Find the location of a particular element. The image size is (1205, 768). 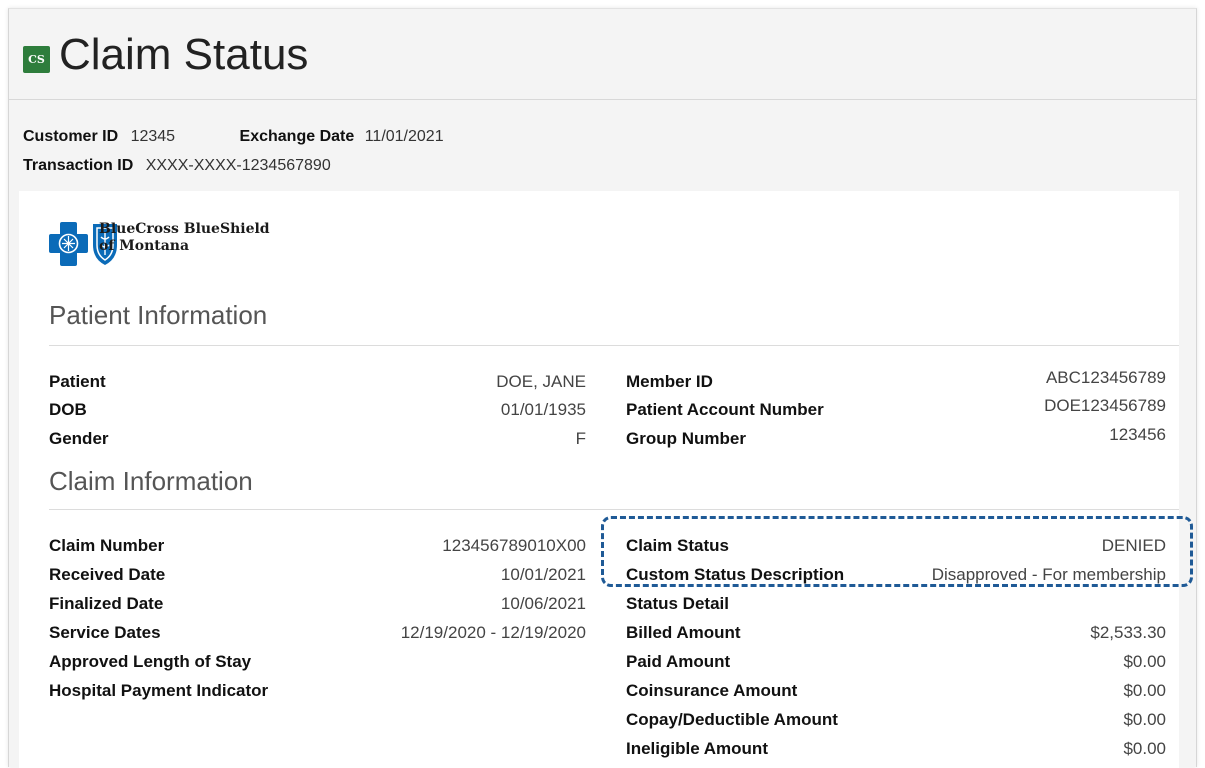

bcbs-logo-text: BlueCross BlueShield of Montana is located at coordinates (184, 238).